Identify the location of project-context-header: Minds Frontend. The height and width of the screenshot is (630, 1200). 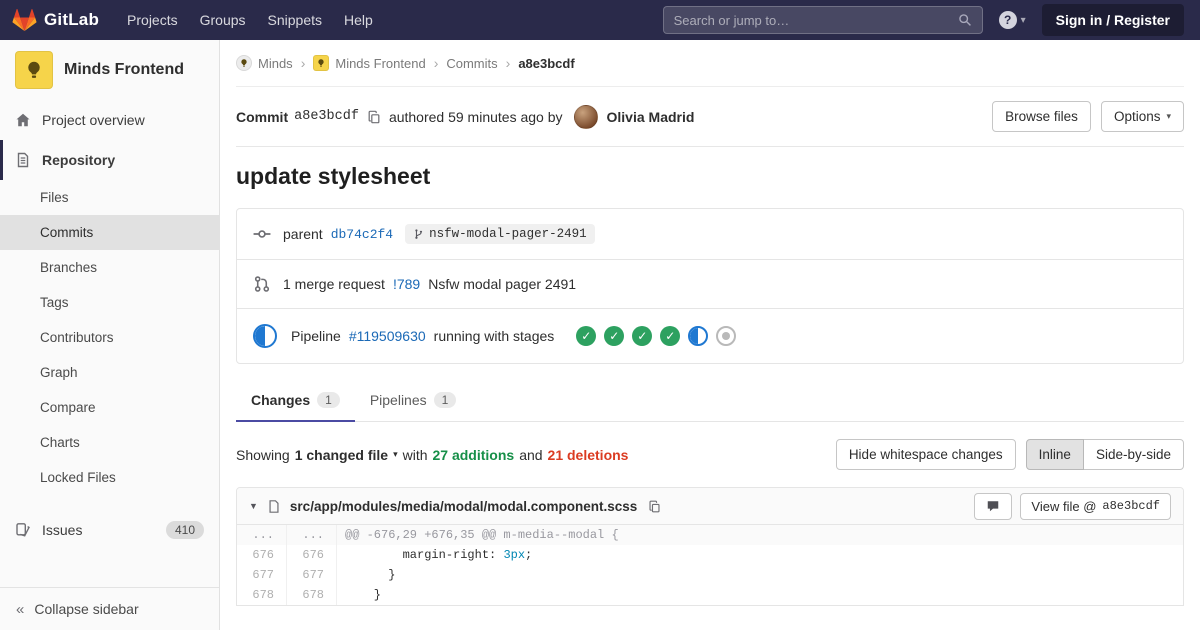
(109, 70).